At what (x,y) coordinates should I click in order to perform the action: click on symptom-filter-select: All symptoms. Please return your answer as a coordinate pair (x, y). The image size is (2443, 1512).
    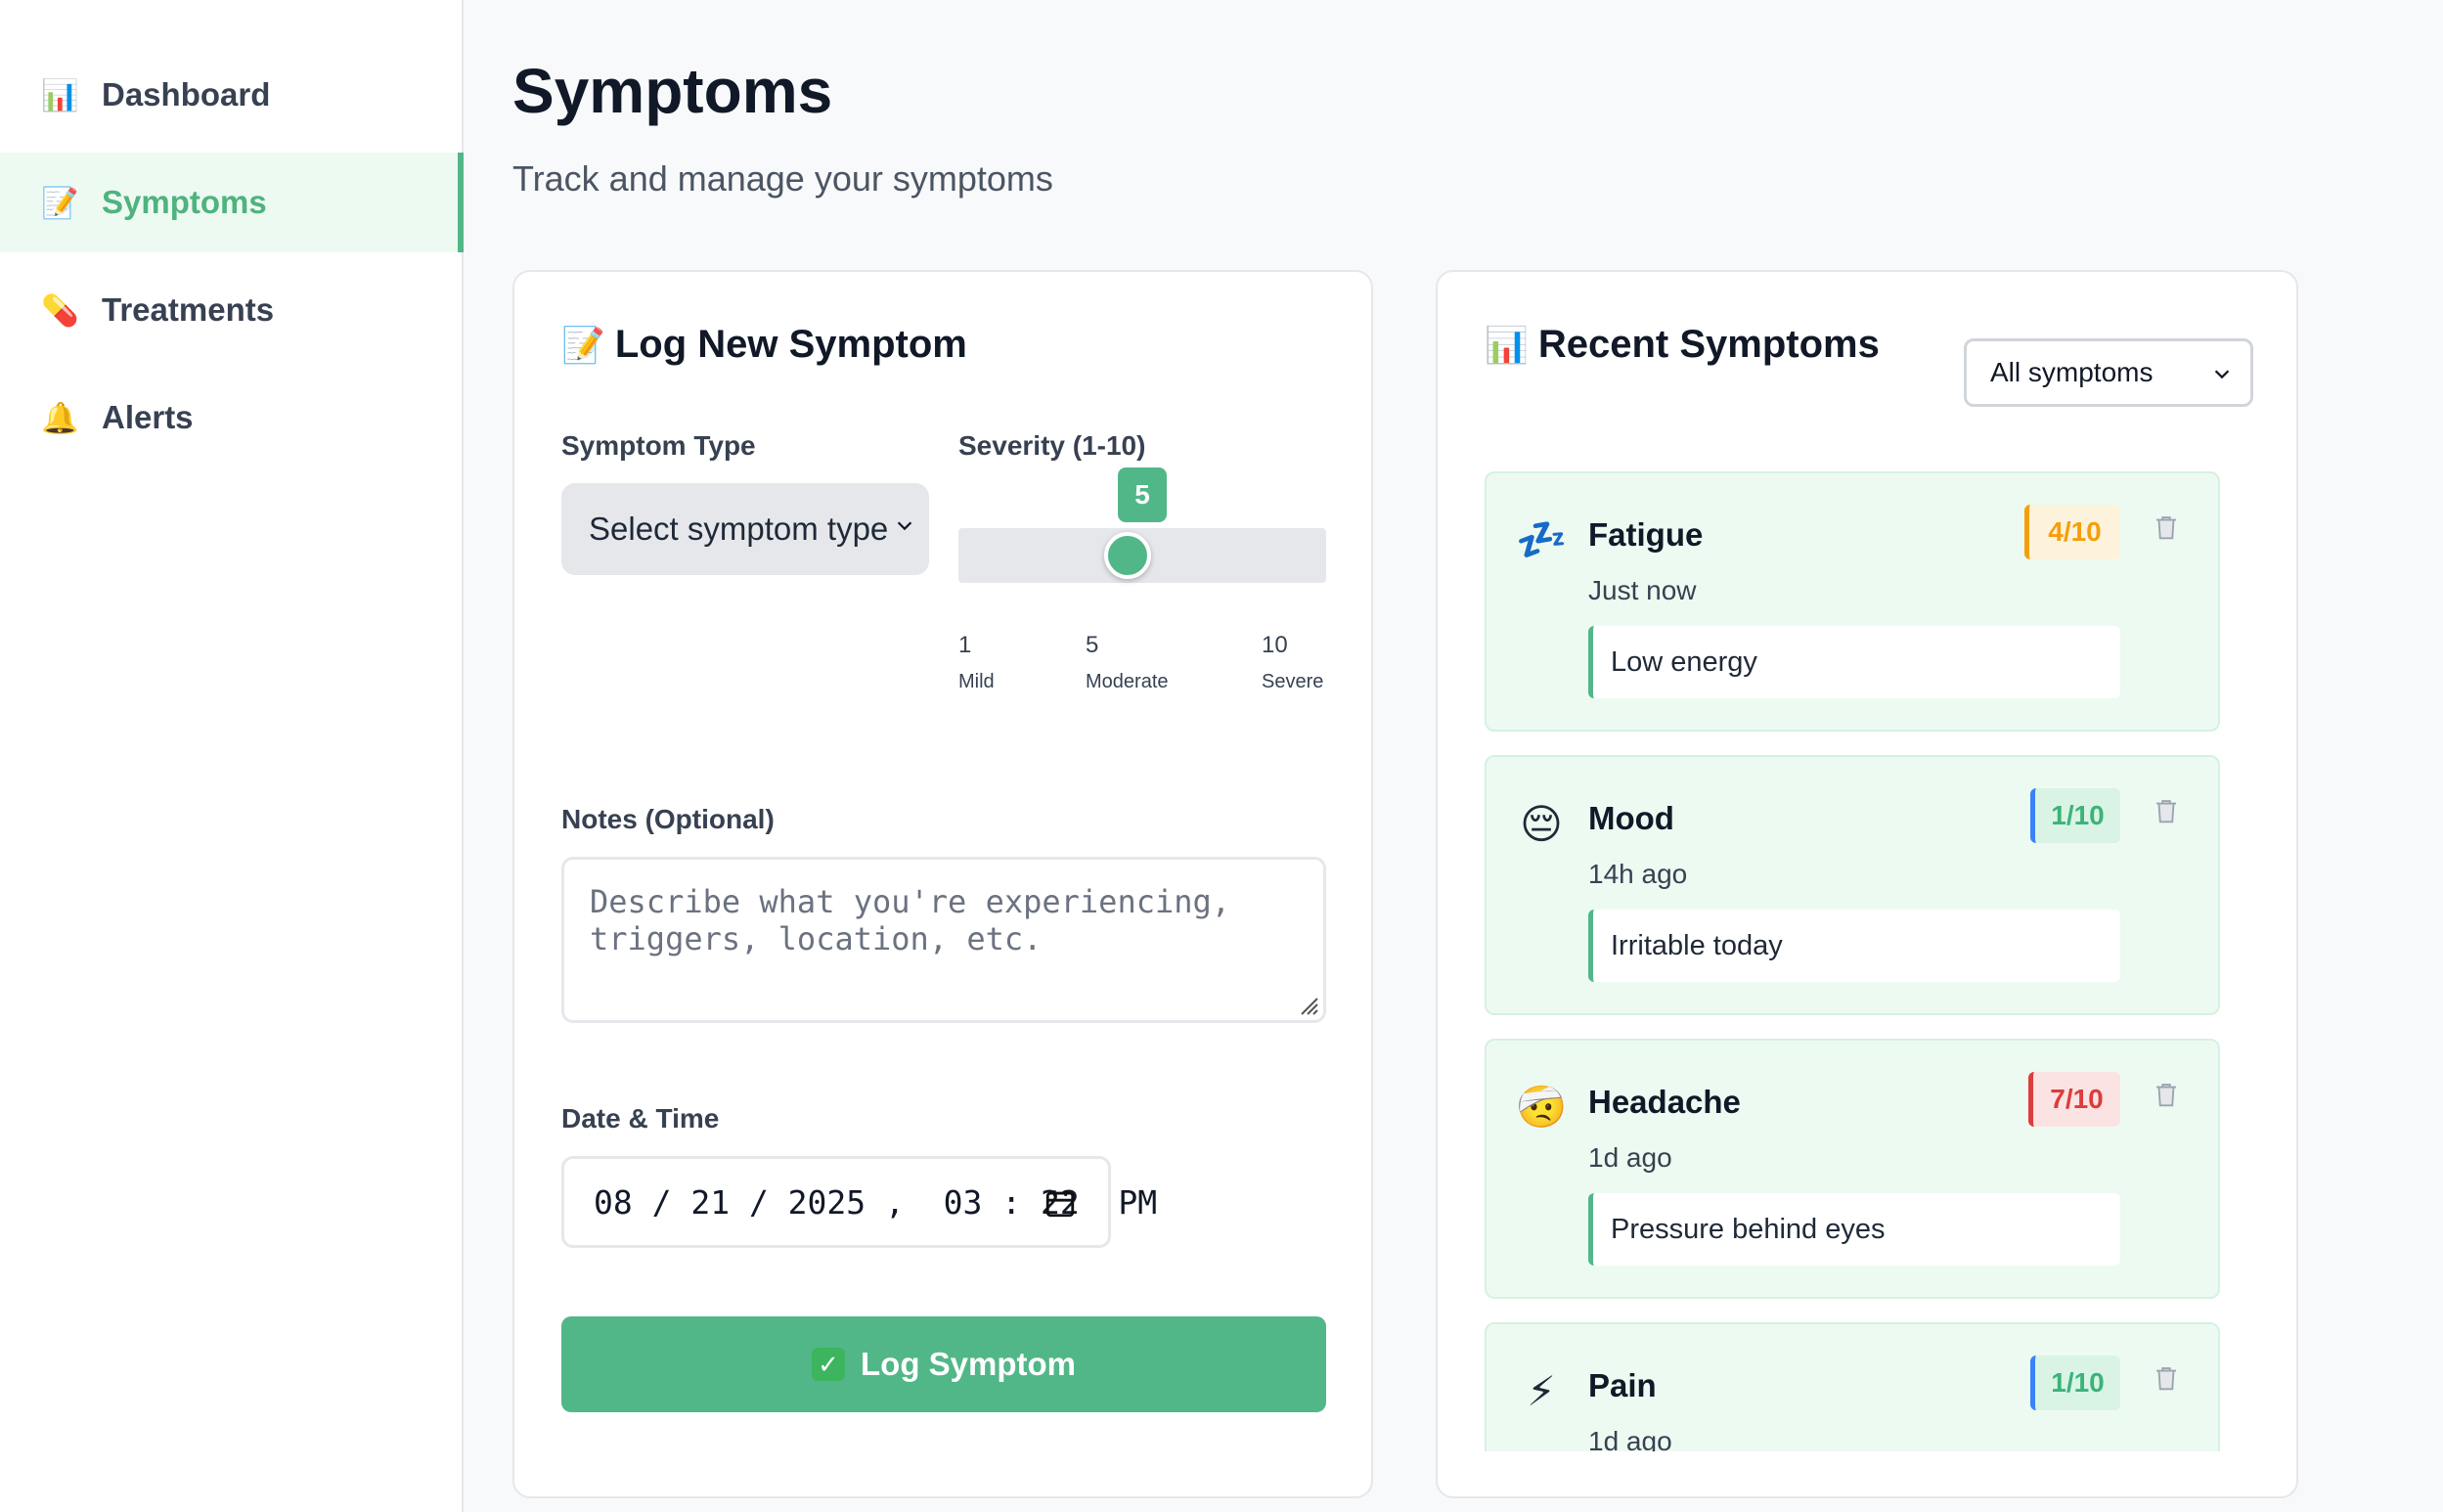
    Looking at the image, I should click on (2108, 373).